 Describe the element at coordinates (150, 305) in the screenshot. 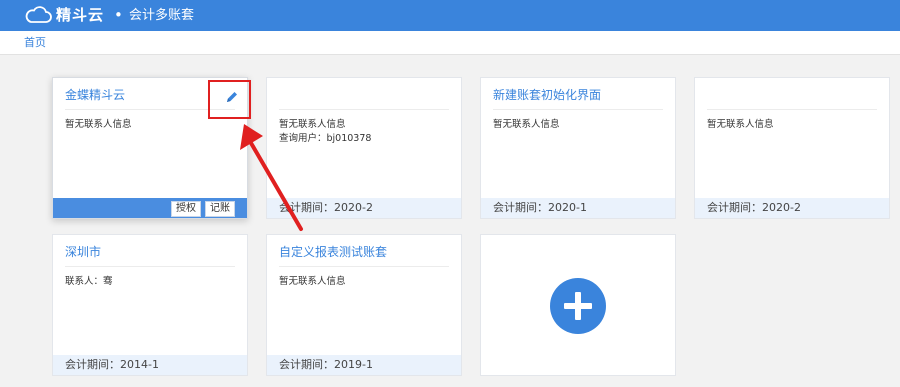

I see `account-card: 深圳市 联系人：骞 会计期间：2014-1` at that location.